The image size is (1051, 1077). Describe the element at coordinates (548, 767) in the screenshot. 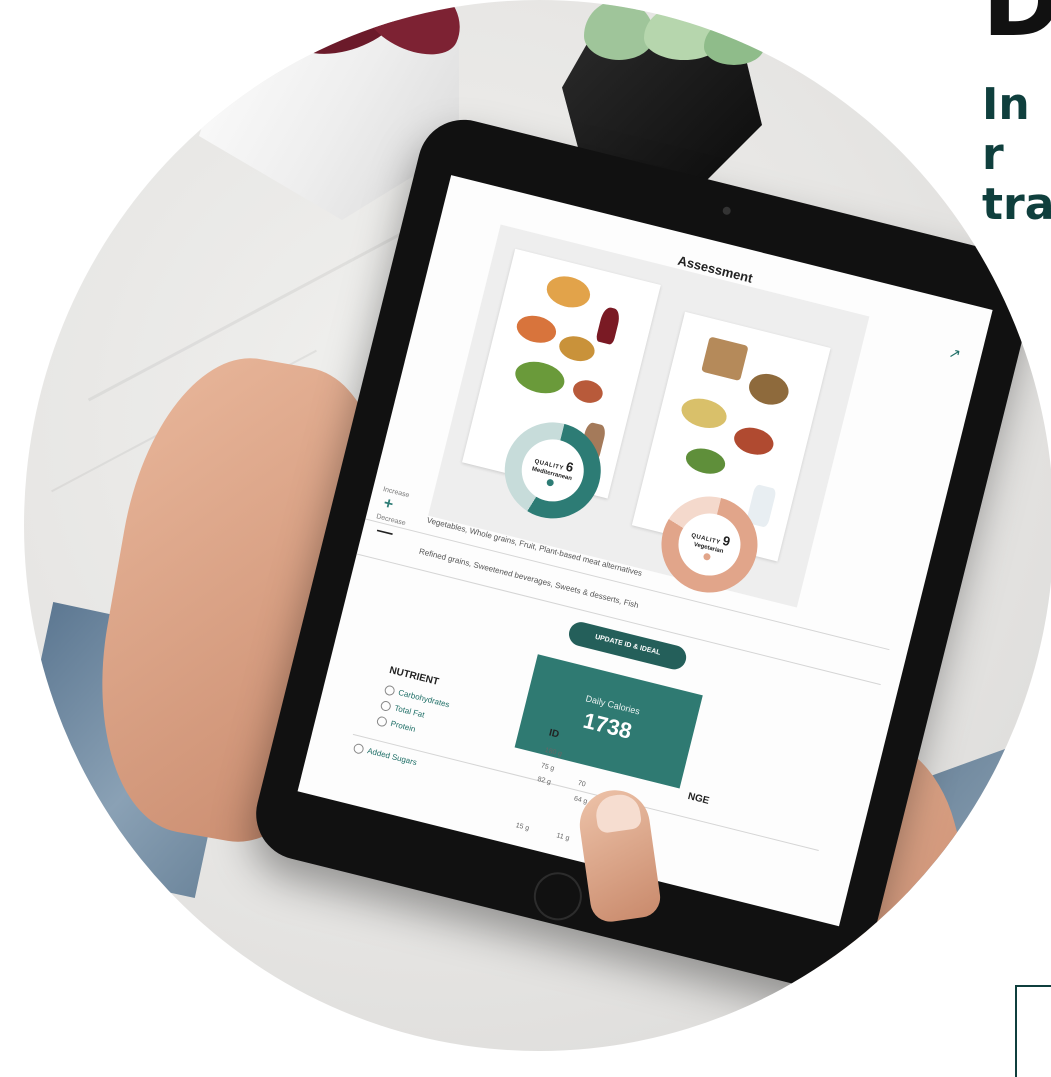

I see `cell-id: 75 g` at that location.